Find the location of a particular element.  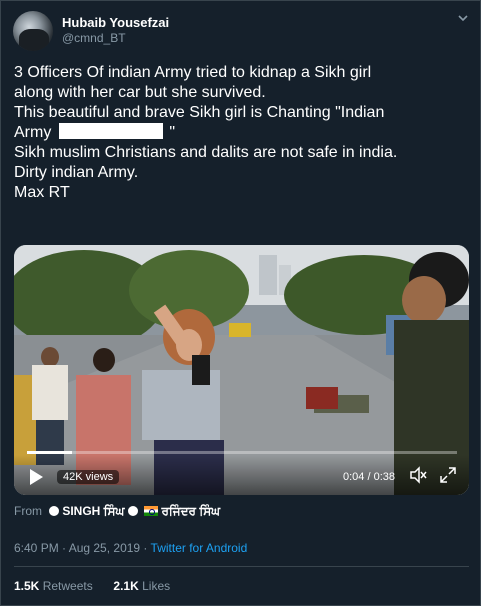

mute-icon is located at coordinates (418, 475).